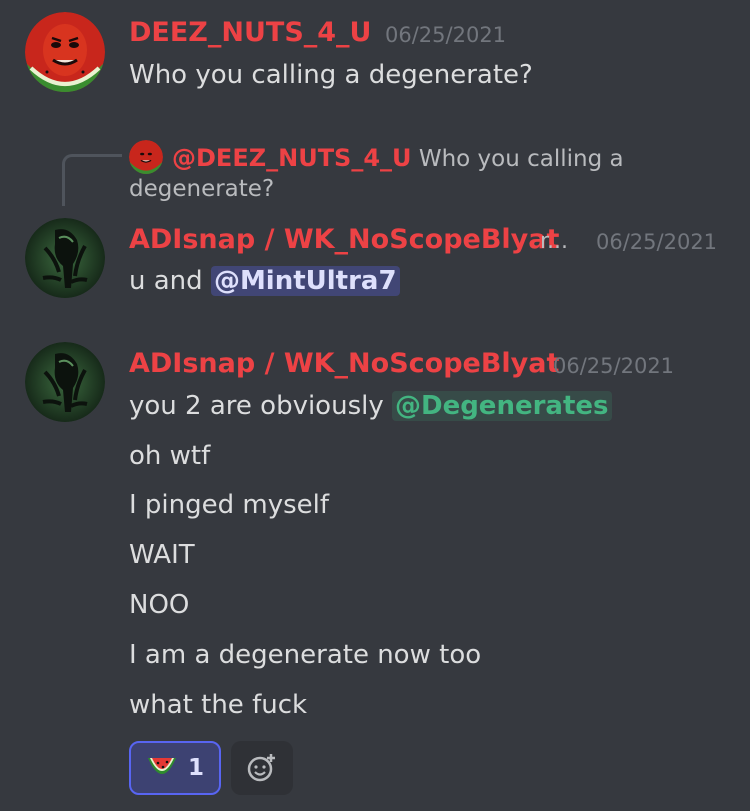 The width and height of the screenshot is (750, 811). What do you see at coordinates (256, 406) in the screenshot?
I see `message-text-prefix: you 2 are obviously` at bounding box center [256, 406].